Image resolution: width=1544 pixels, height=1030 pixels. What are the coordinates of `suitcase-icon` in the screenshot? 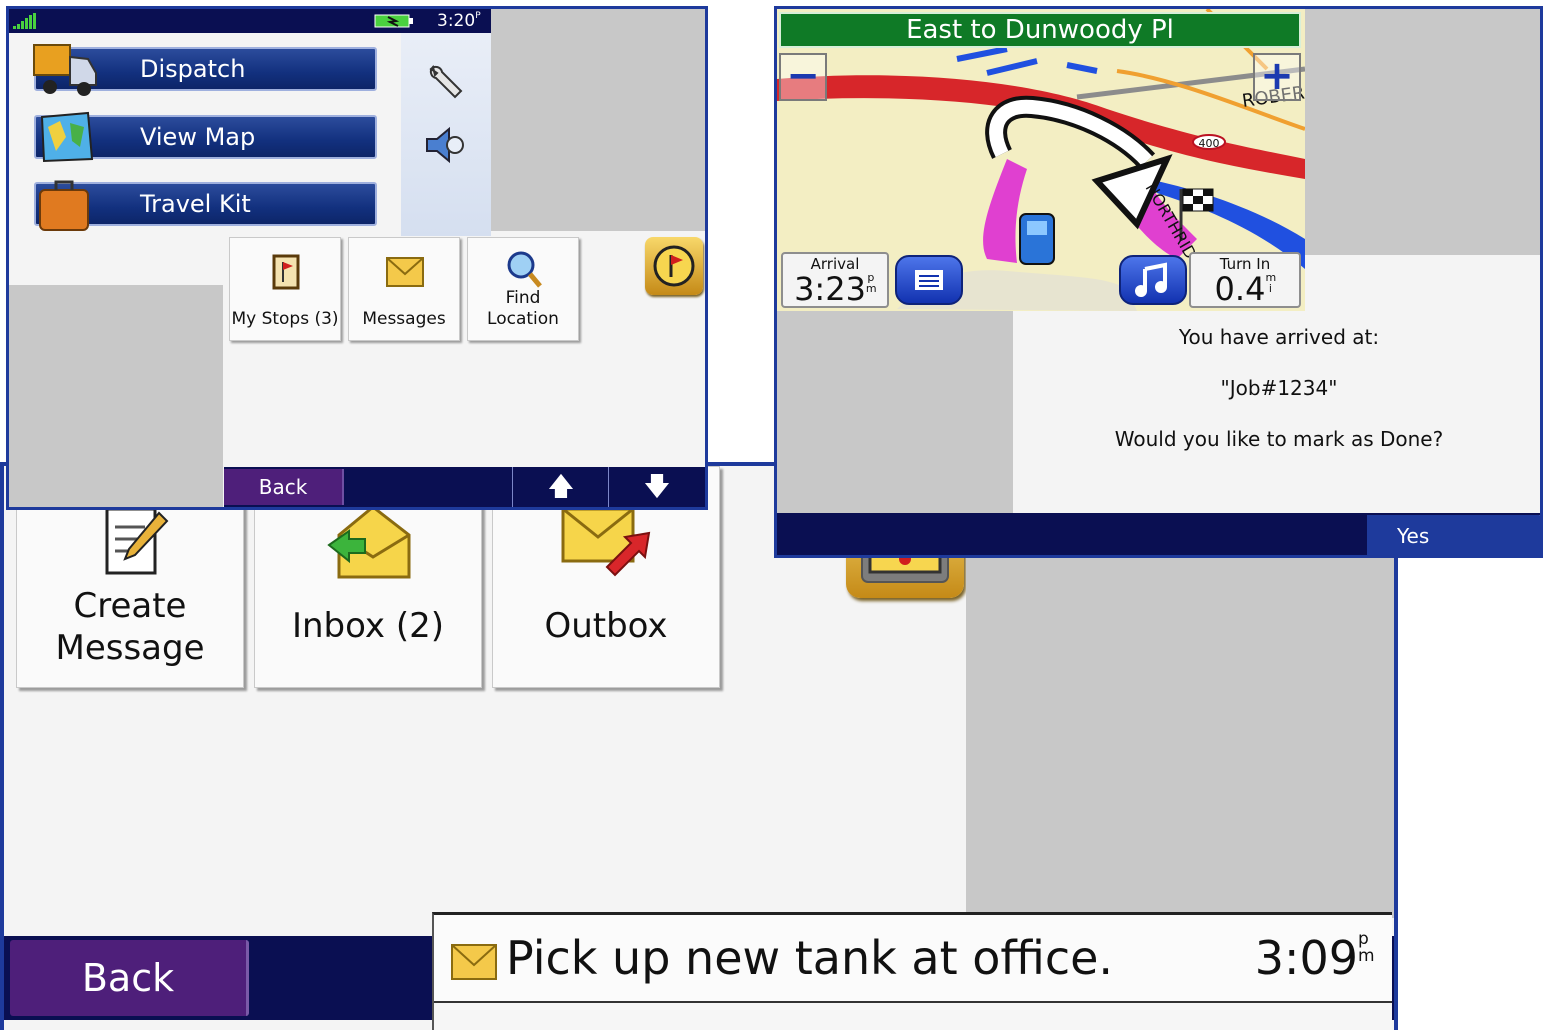 It's located at (64, 205).